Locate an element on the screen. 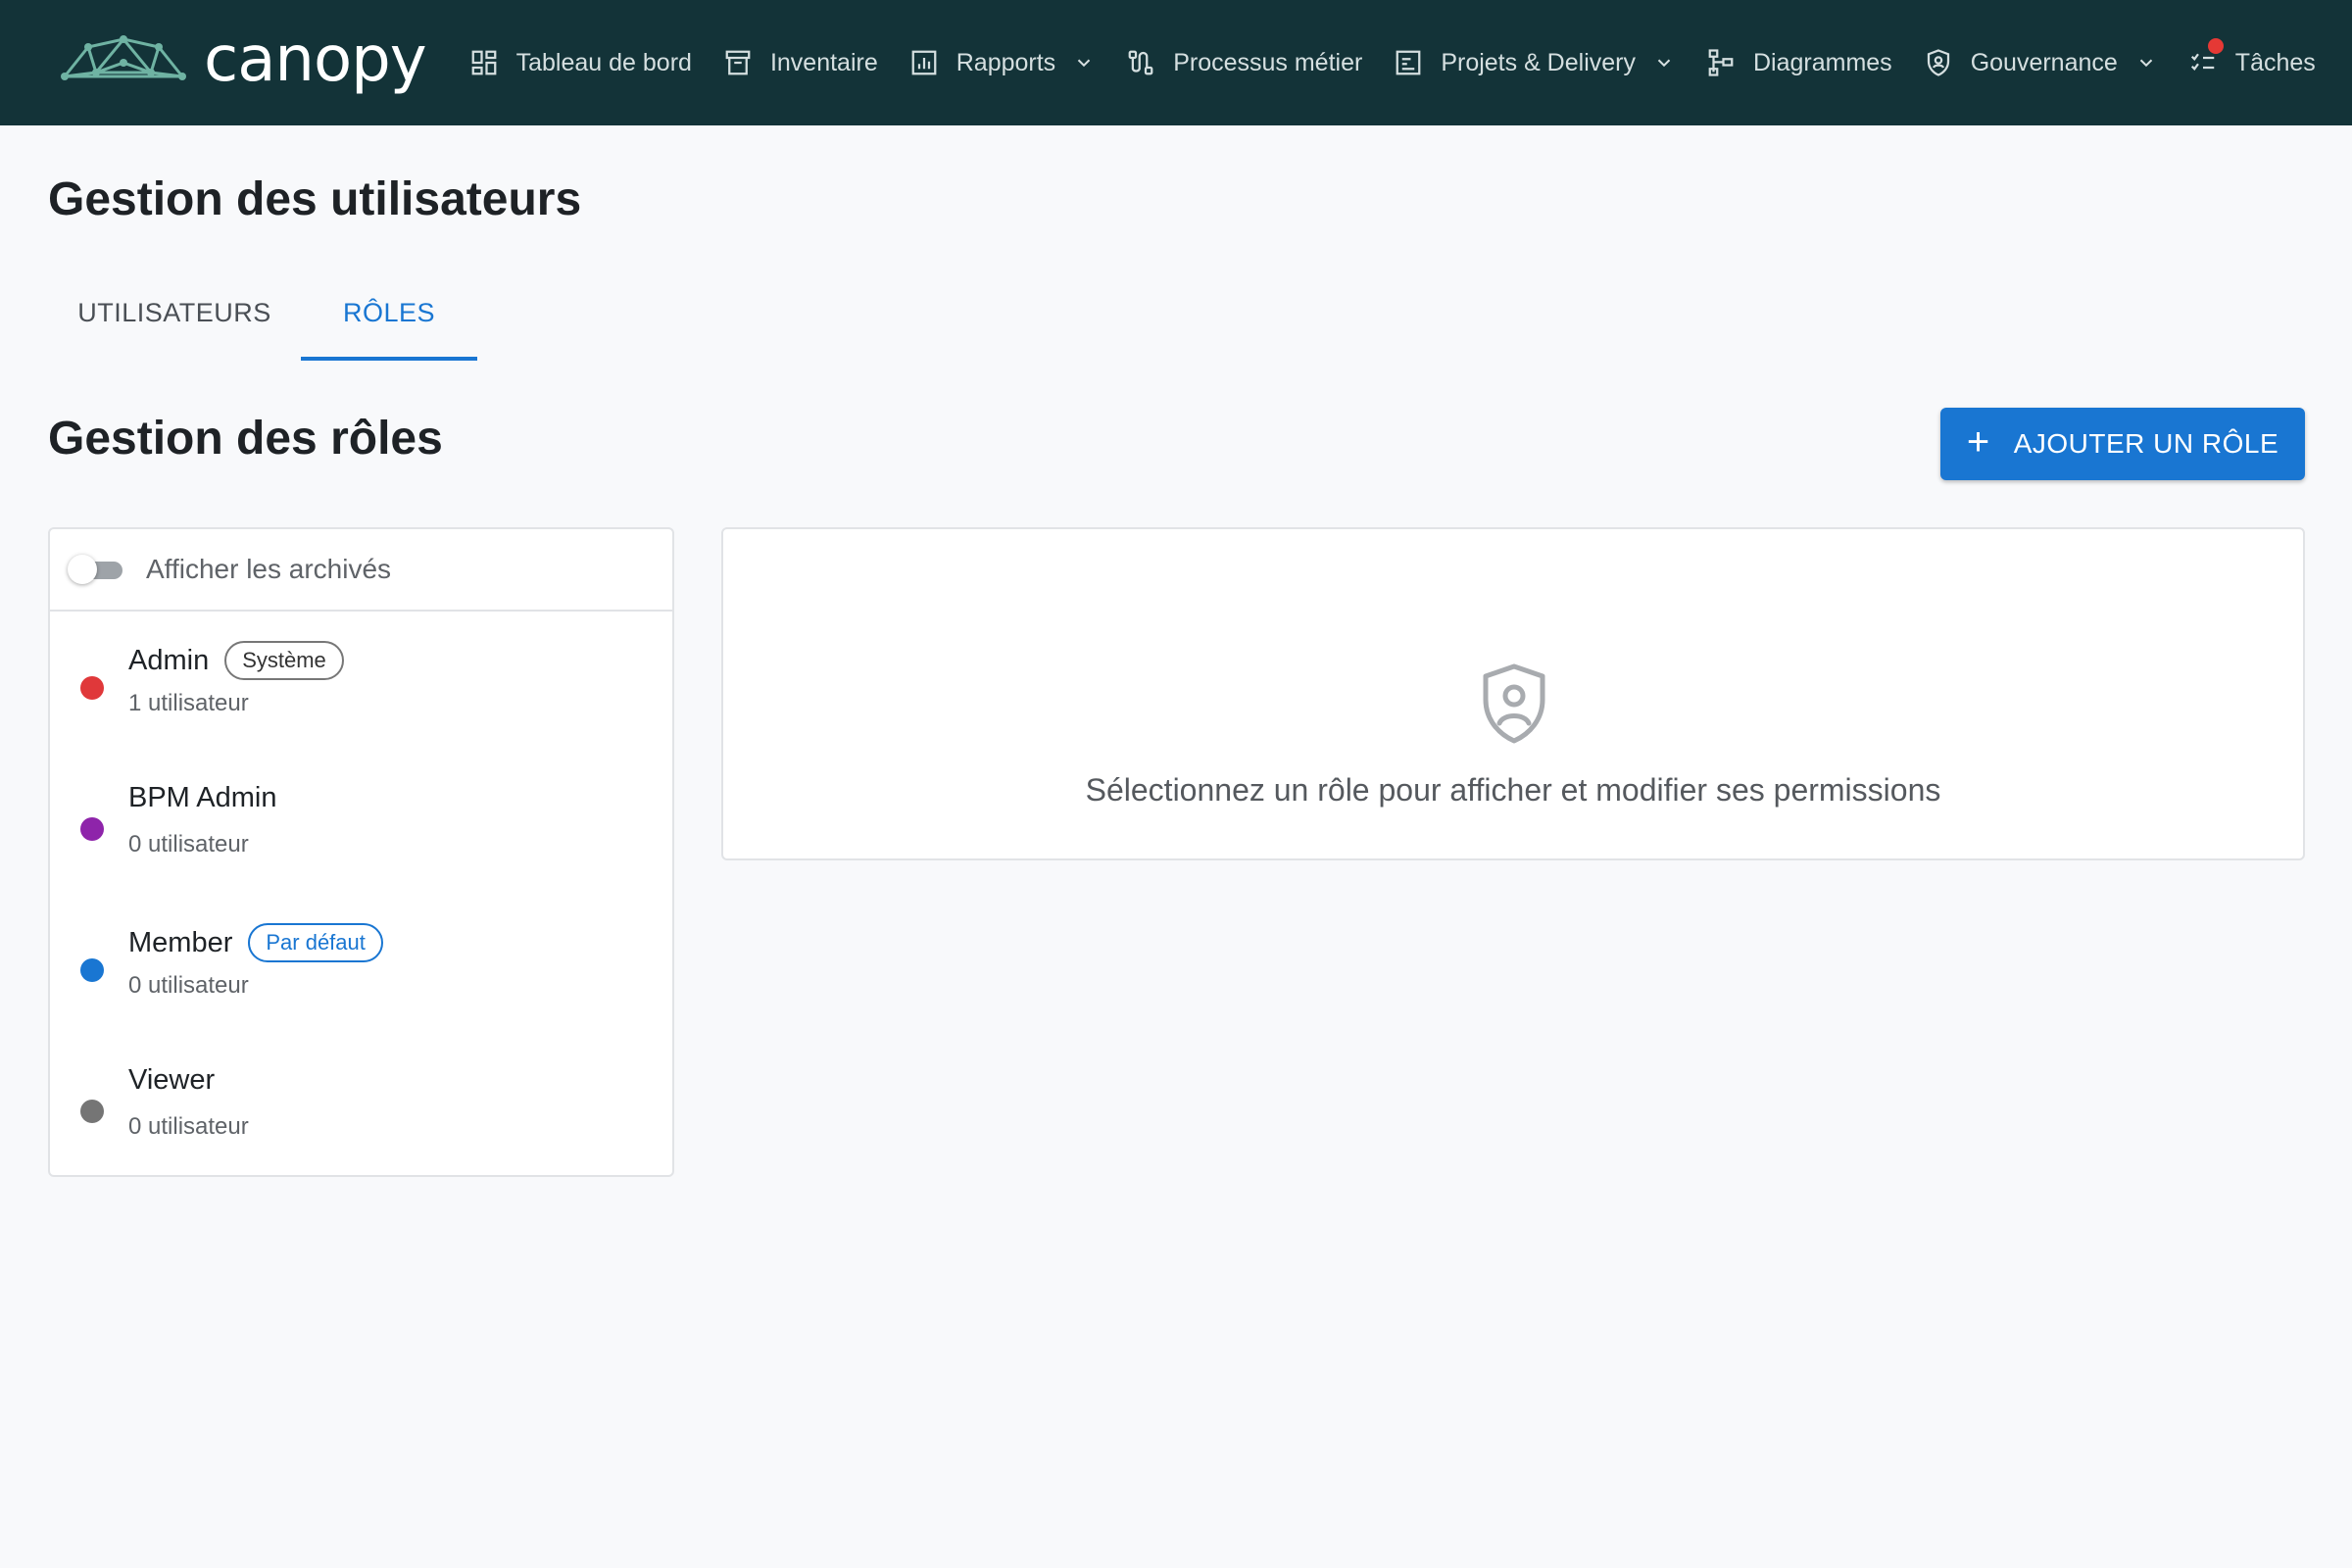 This screenshot has height=1568, width=2352. brand-logo: canopy is located at coordinates (243, 60).